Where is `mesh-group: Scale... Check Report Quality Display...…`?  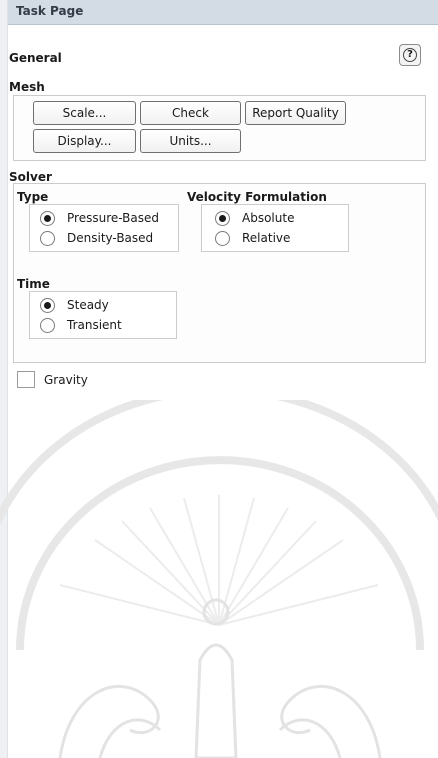 mesh-group: Scale... Check Report Quality Display...… is located at coordinates (219, 128).